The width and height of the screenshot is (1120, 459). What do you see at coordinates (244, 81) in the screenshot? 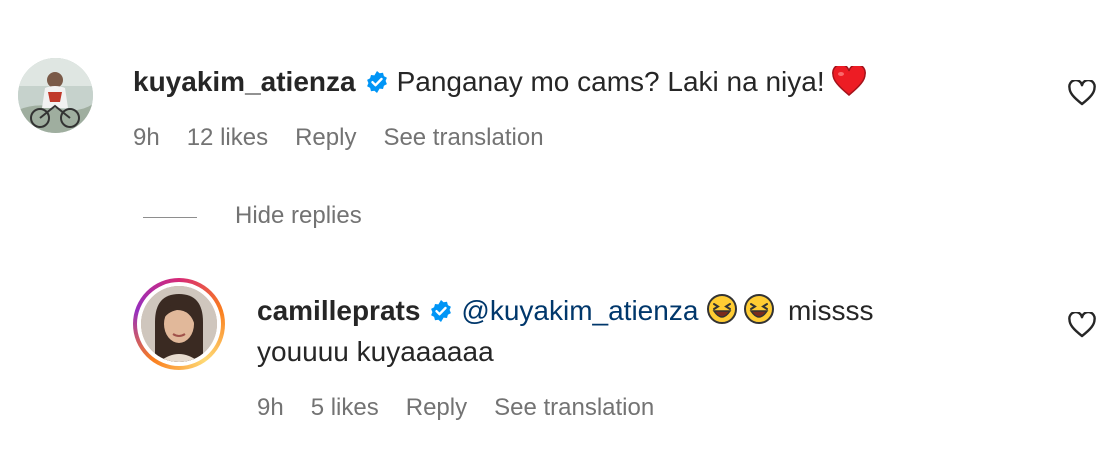
I see `comment-username: kuyakim_atienza` at bounding box center [244, 81].